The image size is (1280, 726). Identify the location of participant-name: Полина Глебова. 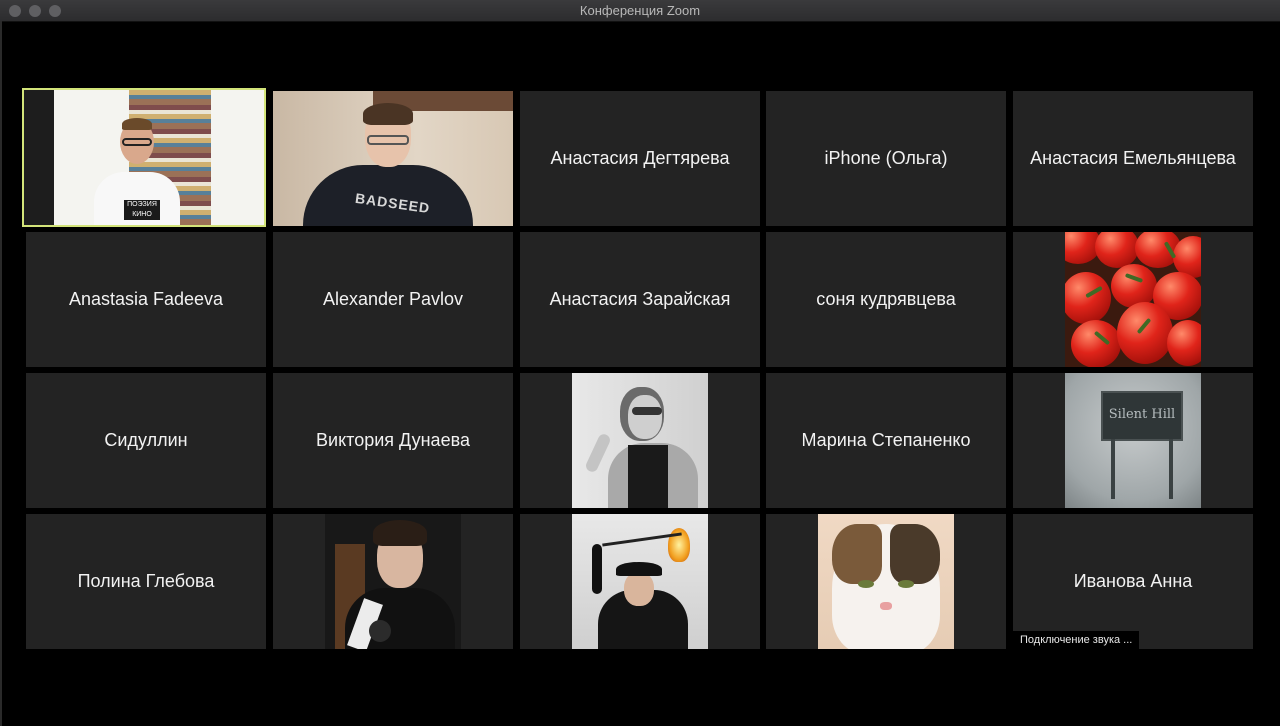
(146, 581).